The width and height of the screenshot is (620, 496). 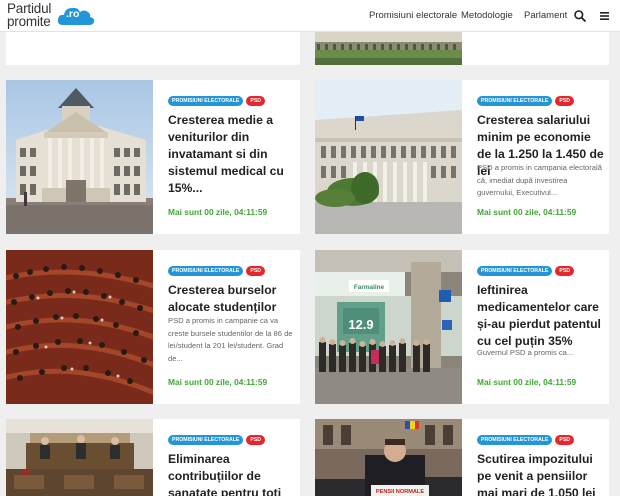 I want to click on hamburger-menu-icon, so click(x=604, y=16).